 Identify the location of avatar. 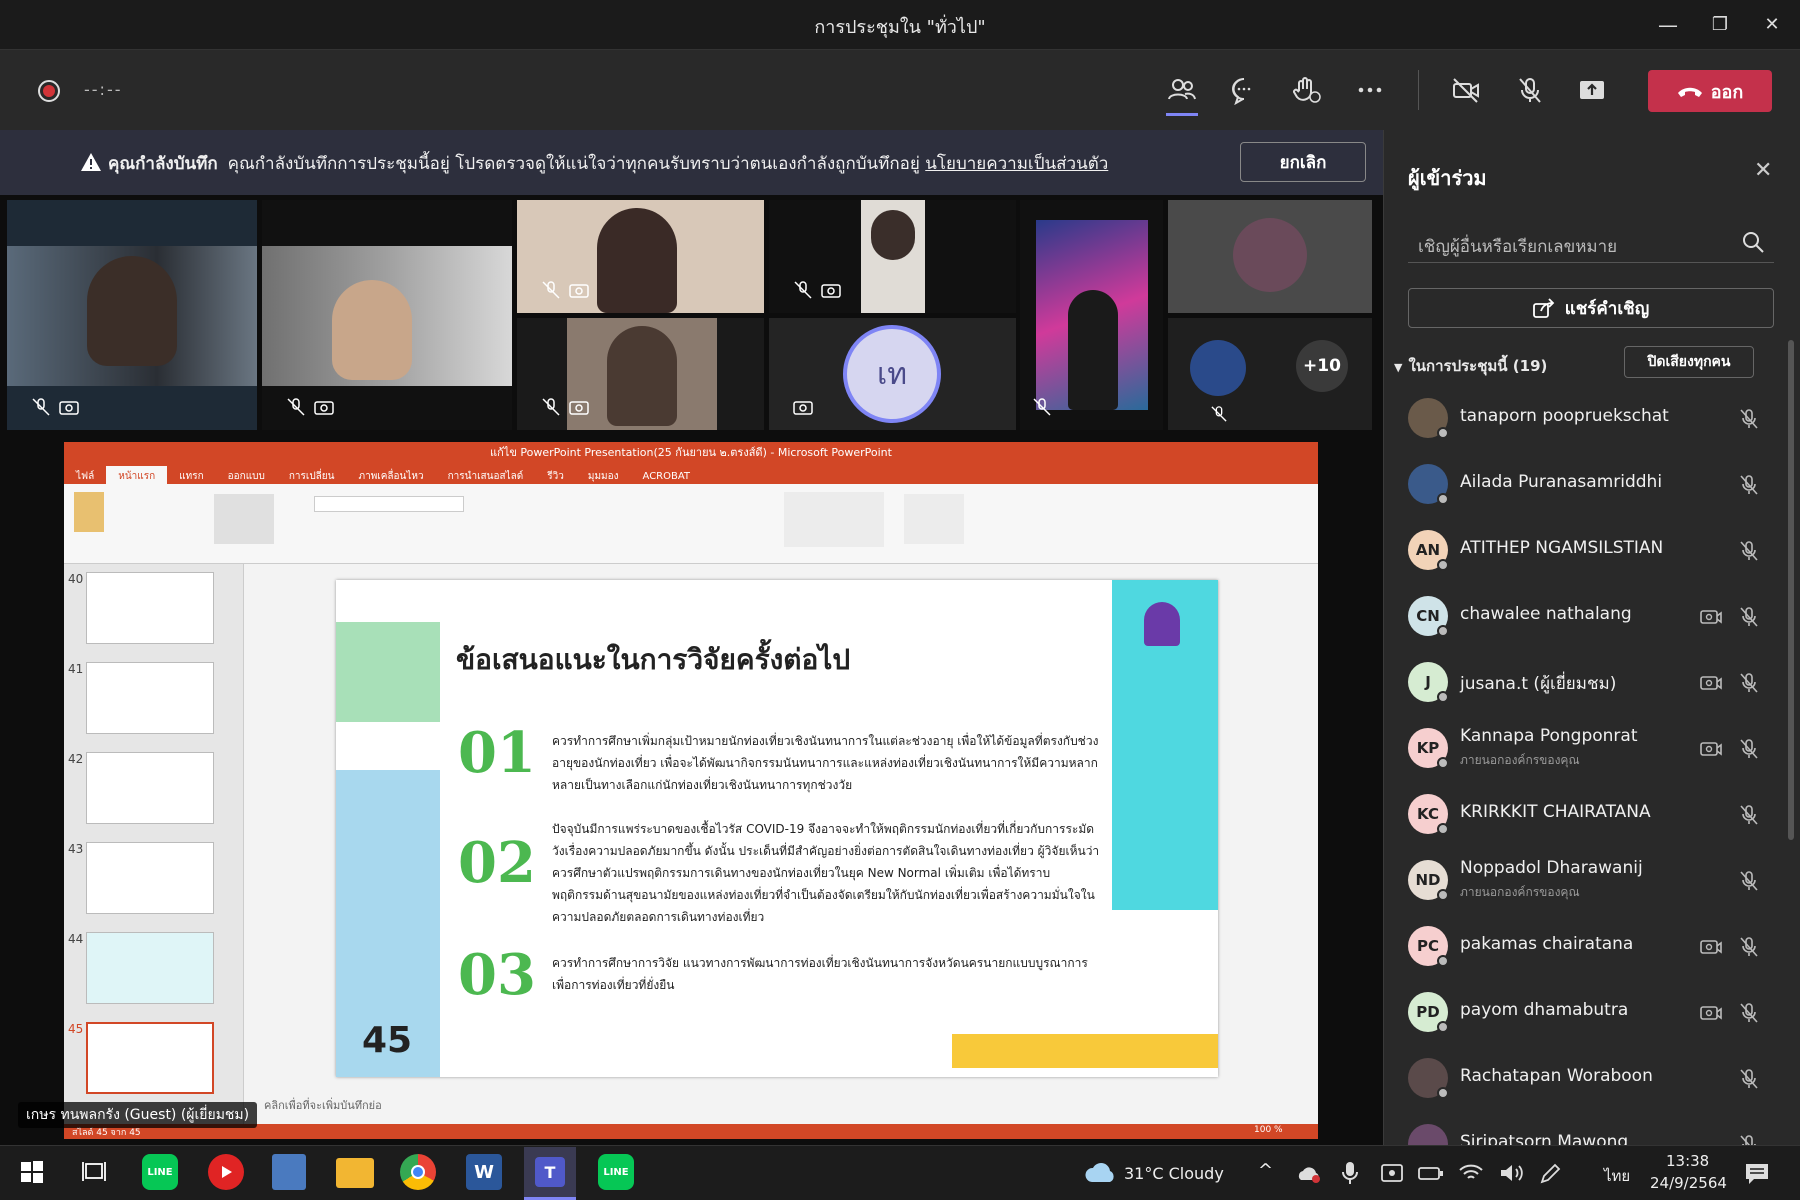
(1428, 418).